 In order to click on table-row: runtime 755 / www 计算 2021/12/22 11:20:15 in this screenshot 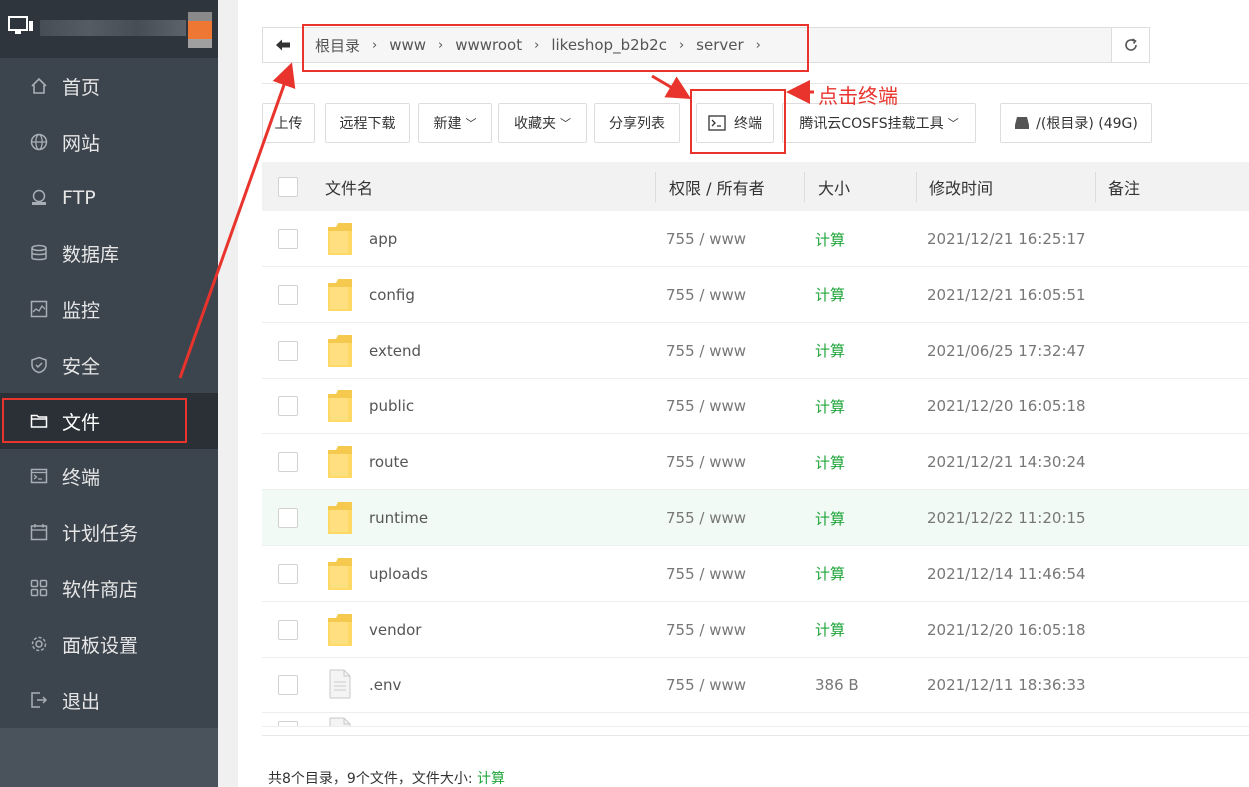, I will do `click(755, 518)`.